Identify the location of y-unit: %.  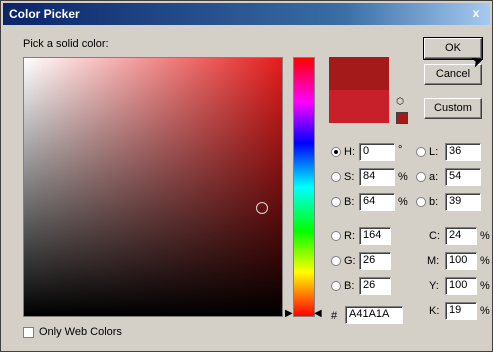
(485, 286).